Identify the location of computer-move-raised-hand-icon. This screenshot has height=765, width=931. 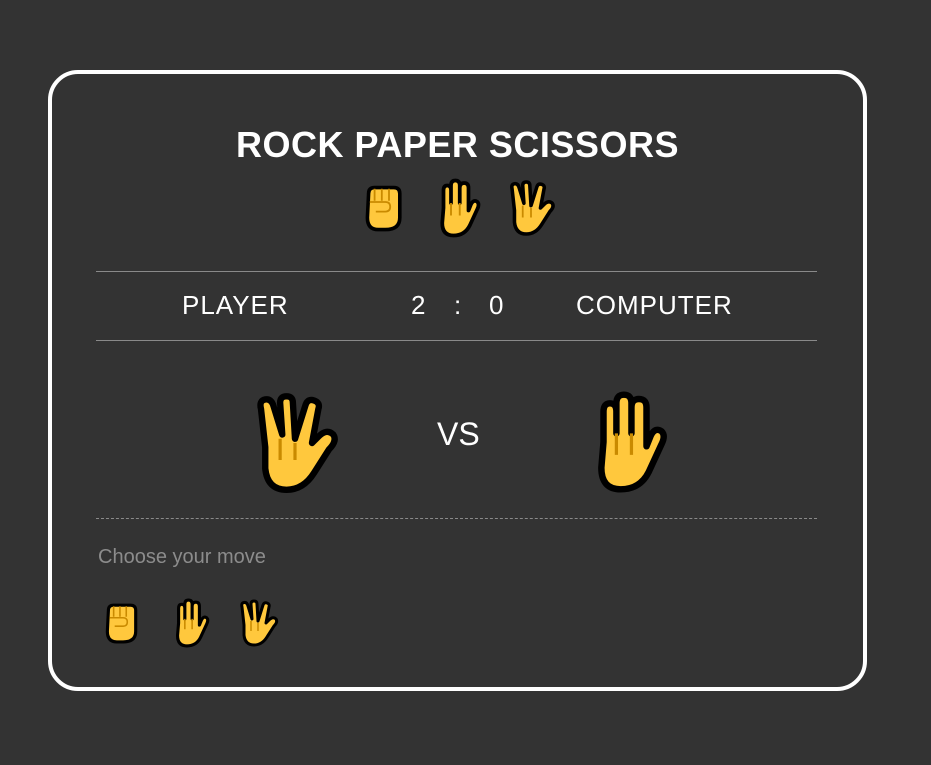
(625, 442).